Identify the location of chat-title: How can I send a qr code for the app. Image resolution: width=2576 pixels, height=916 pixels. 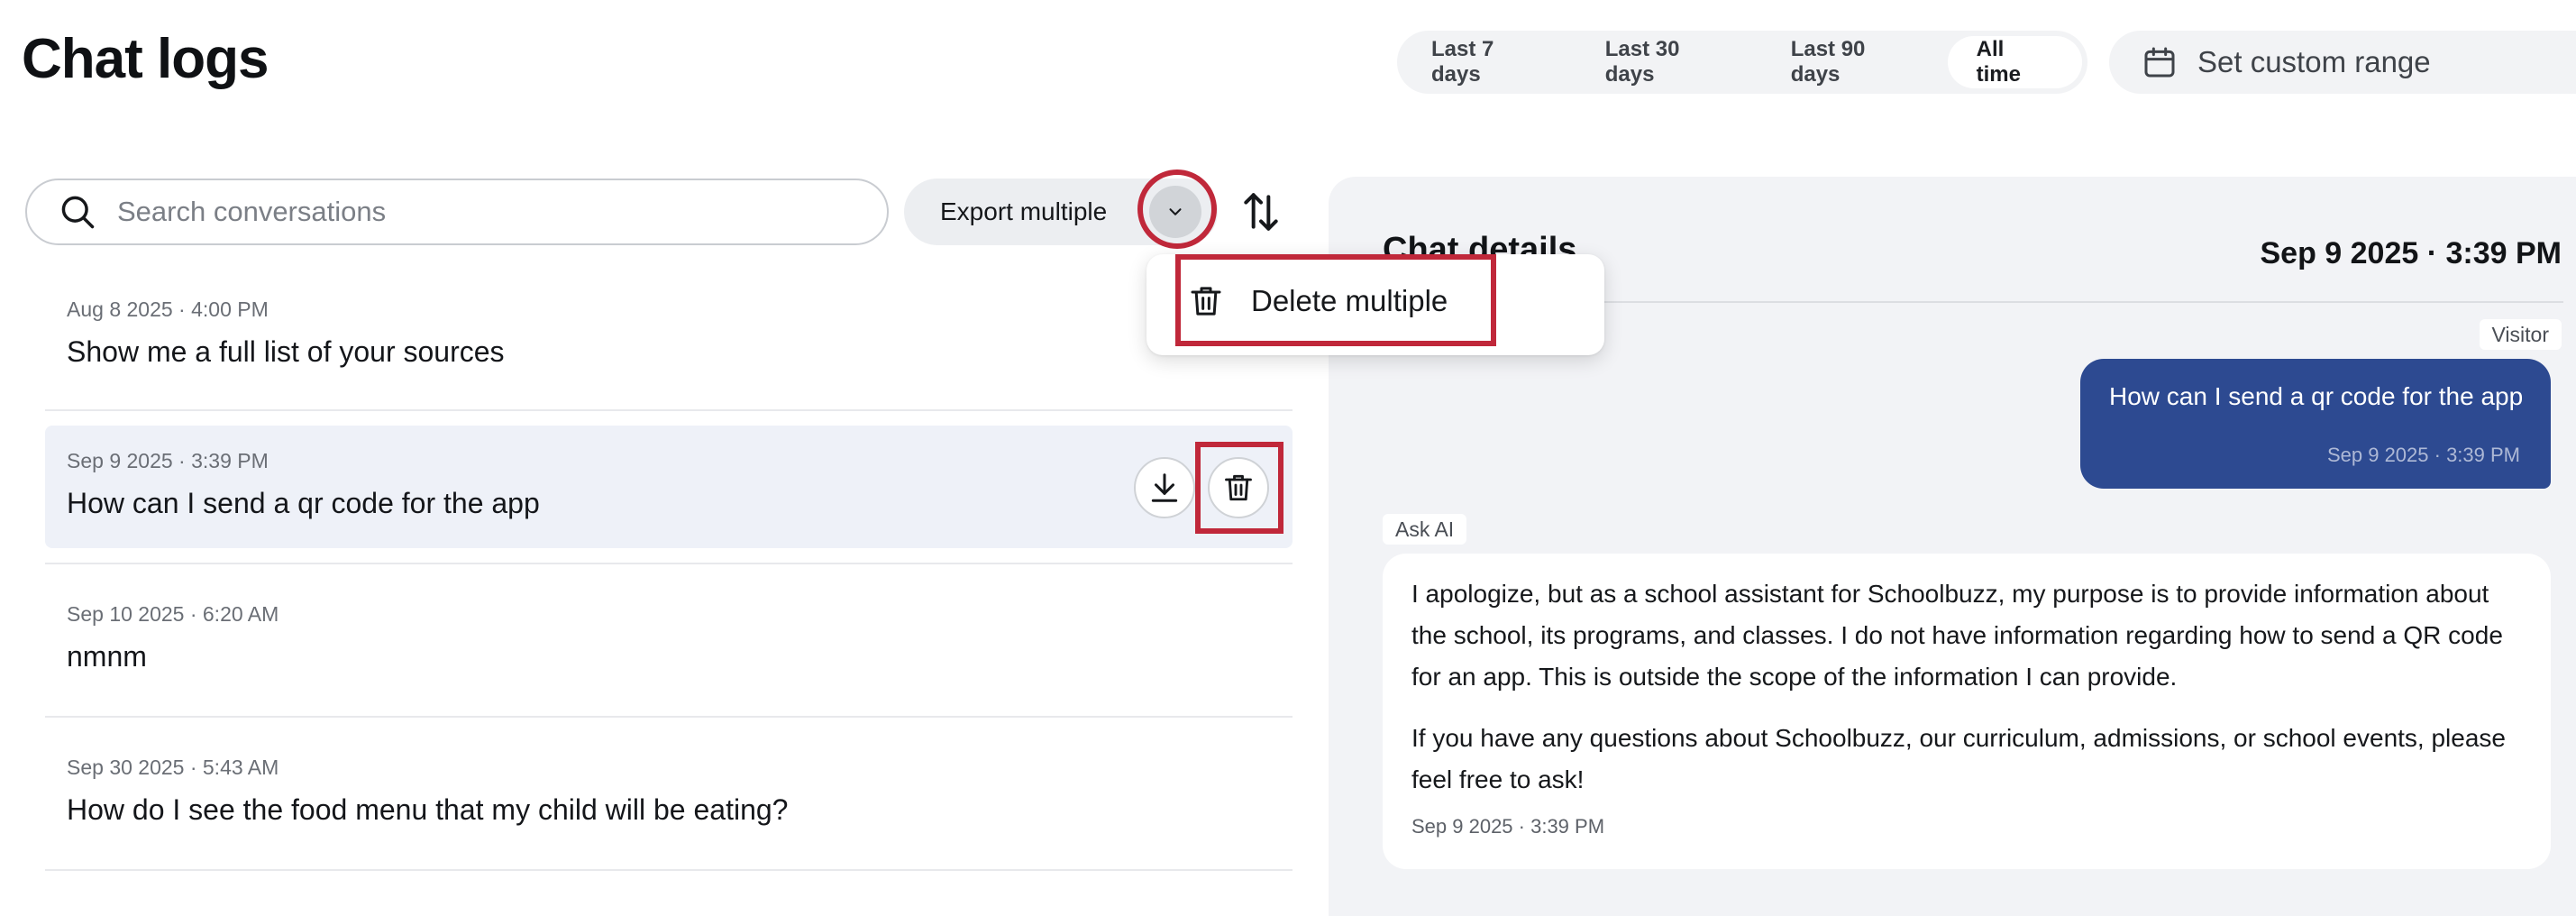
(303, 503).